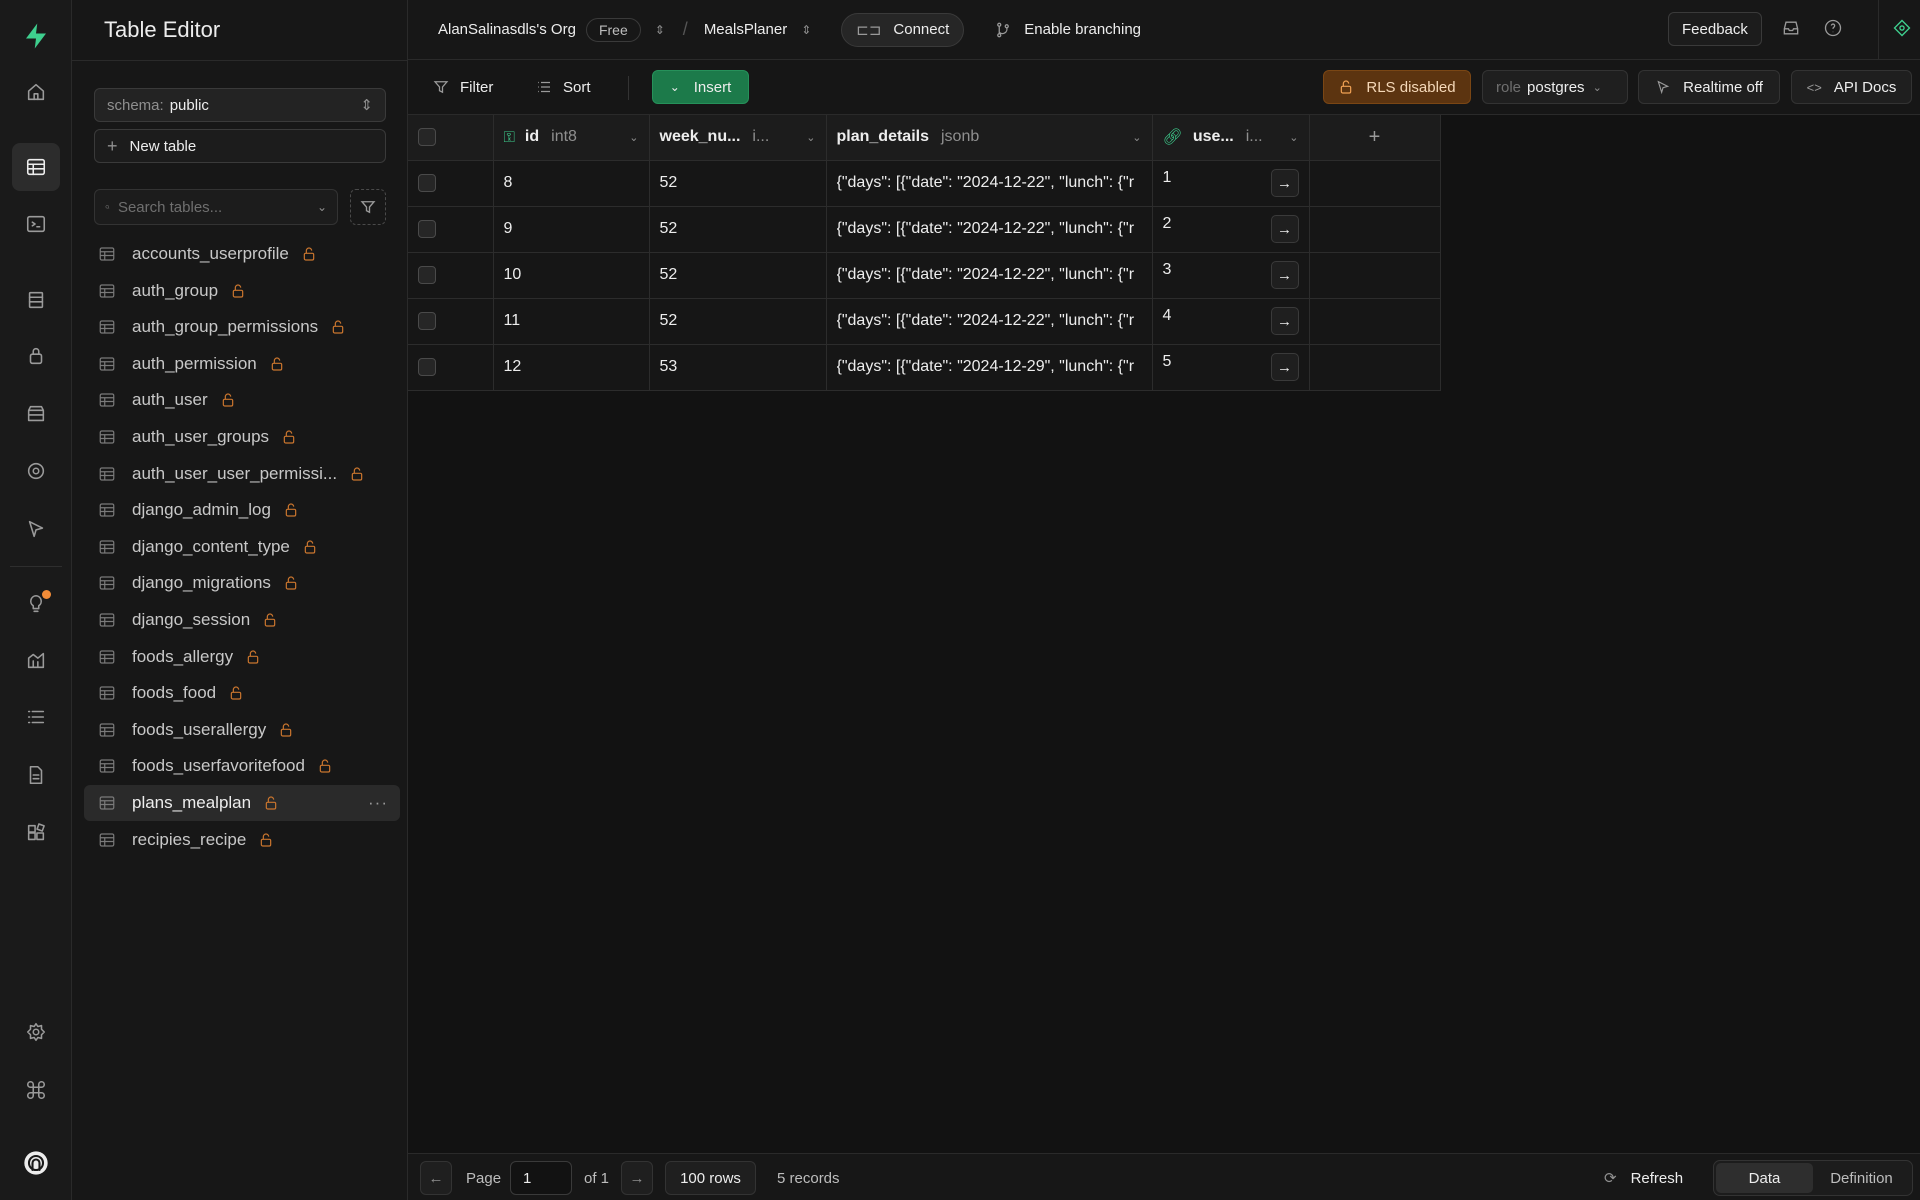  Describe the element at coordinates (36, 414) in the screenshot. I see `storage-icon` at that location.